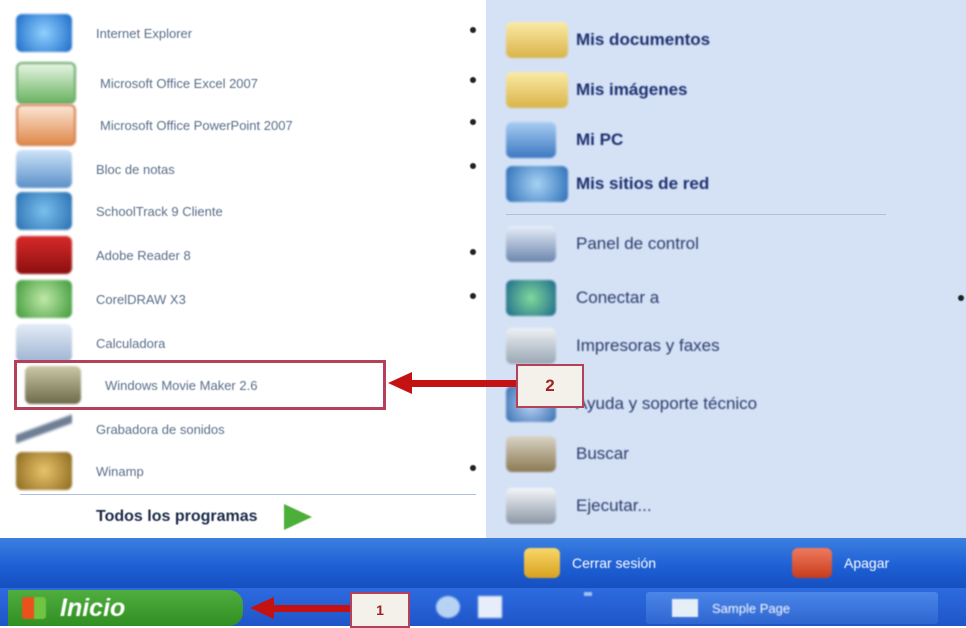 The width and height of the screenshot is (966, 628). Describe the element at coordinates (200, 385) in the screenshot. I see `program-movie-maker-highlighted: Windows Movie Maker 2.6` at that location.